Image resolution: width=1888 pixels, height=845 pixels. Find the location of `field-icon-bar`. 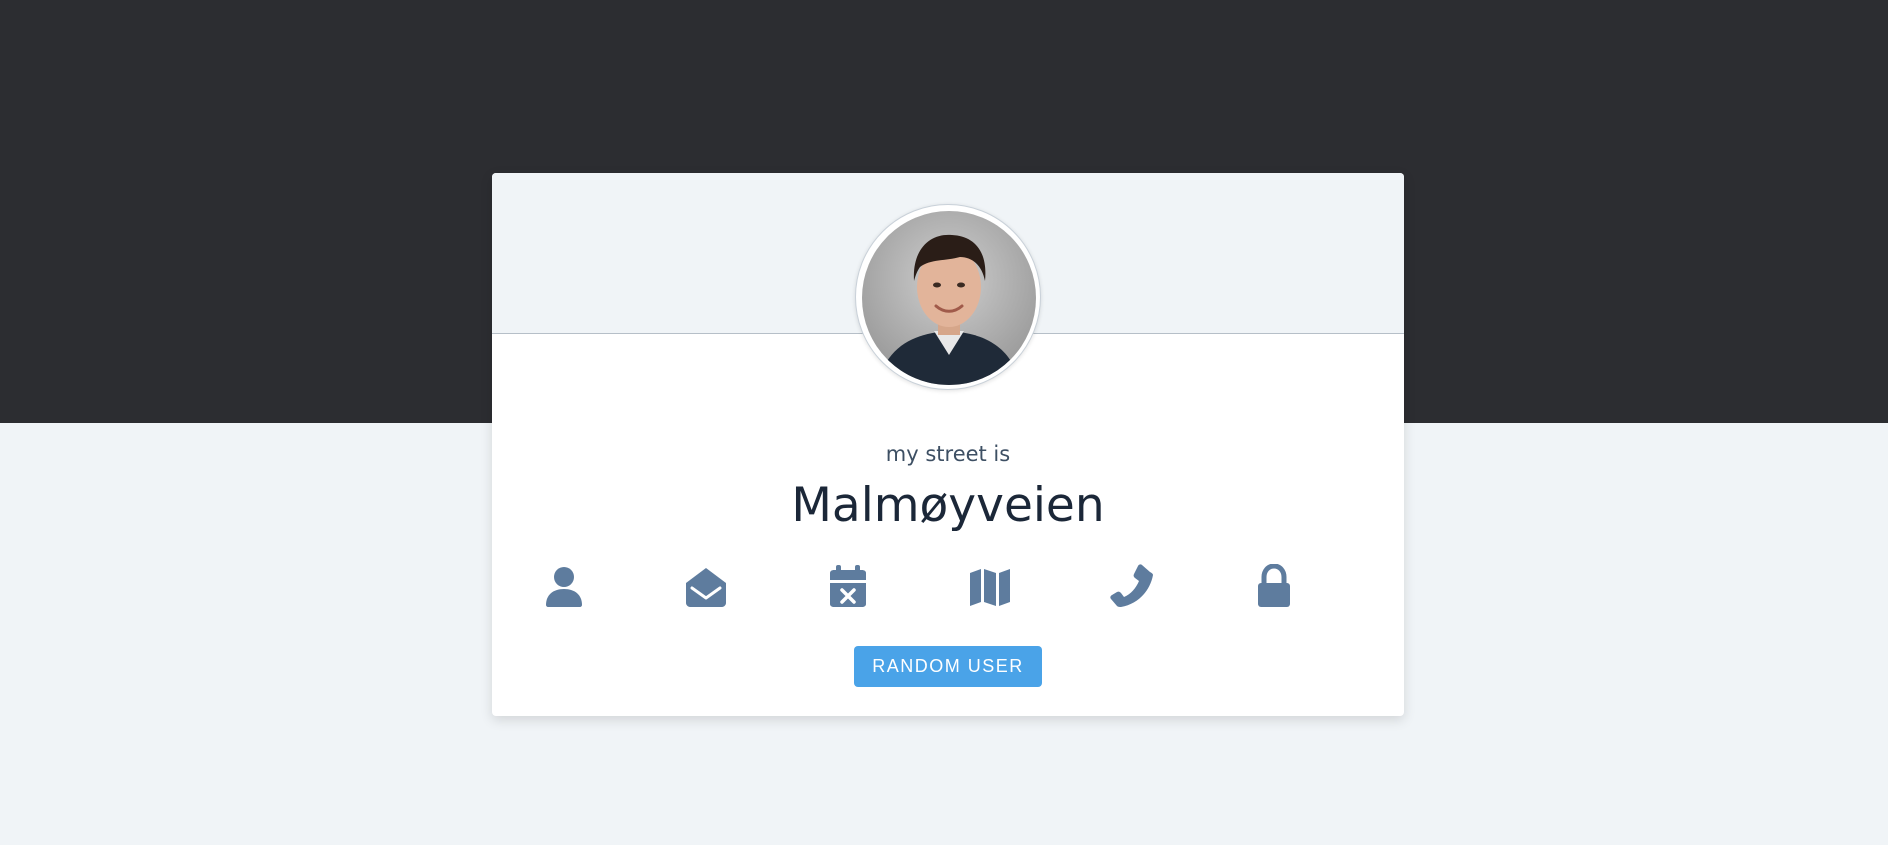

field-icon-bar is located at coordinates (968, 589).